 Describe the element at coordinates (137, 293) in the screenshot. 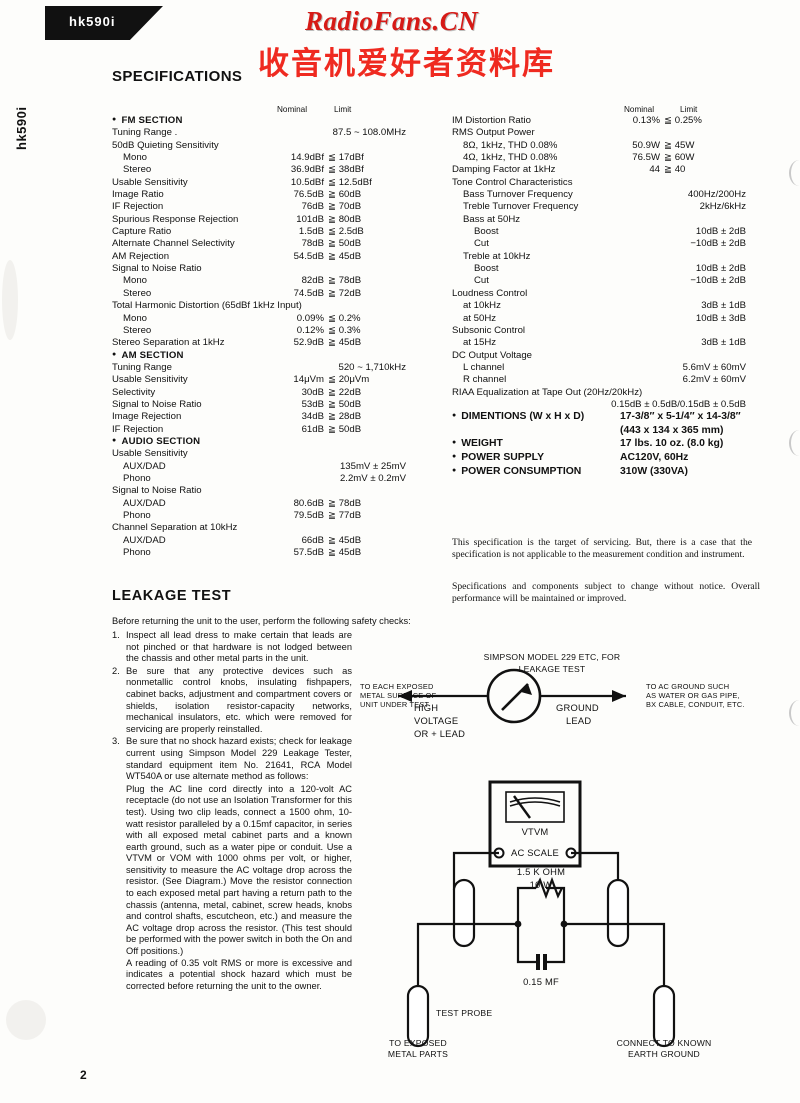

I see `spec-label: Stereo` at that location.